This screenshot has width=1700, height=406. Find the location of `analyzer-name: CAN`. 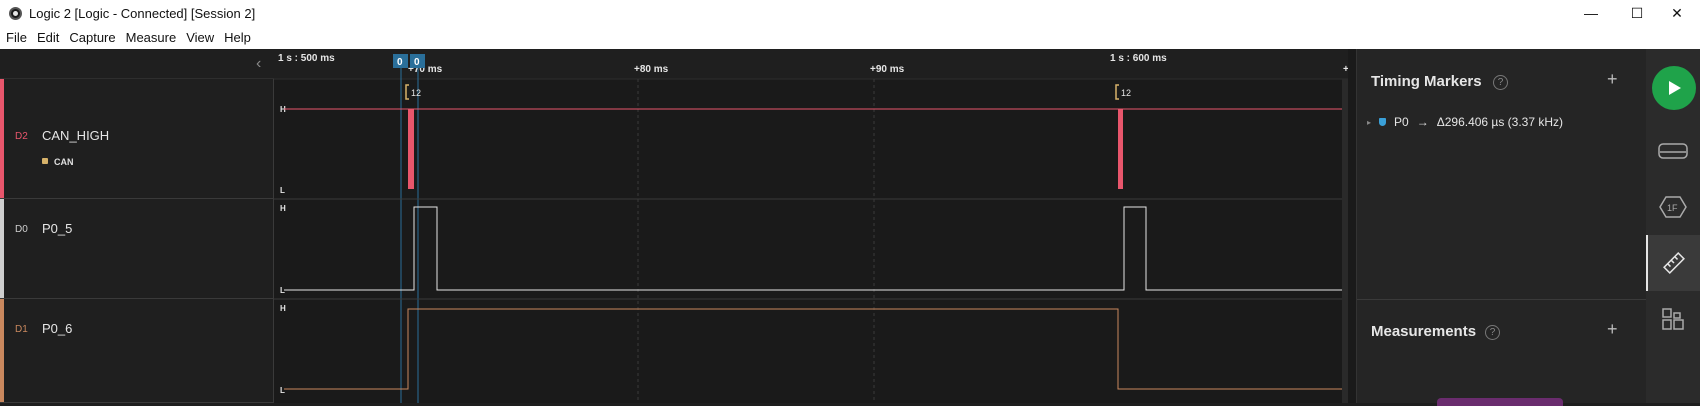

analyzer-name: CAN is located at coordinates (64, 162).